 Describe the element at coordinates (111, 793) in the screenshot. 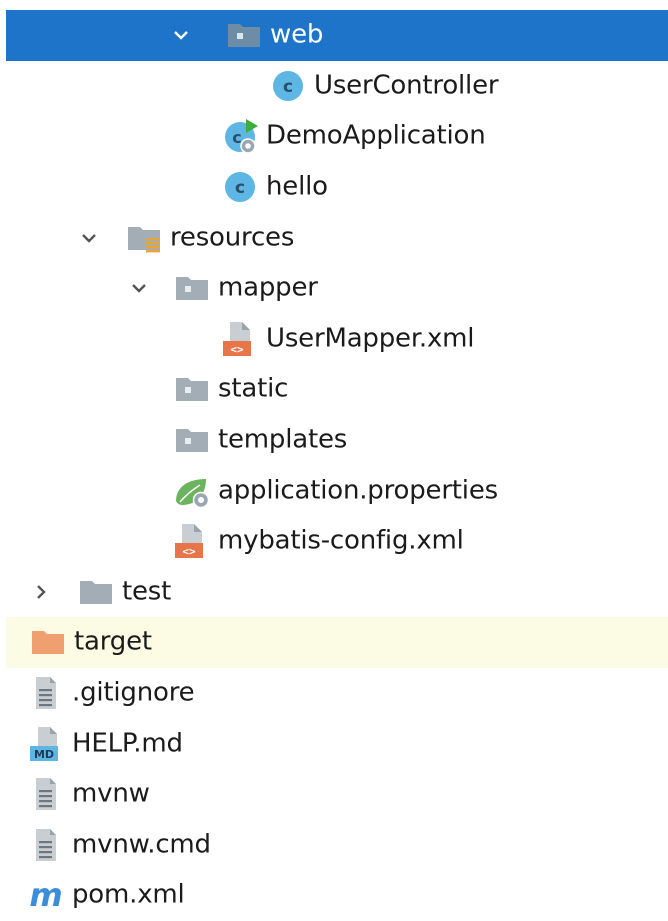

I see `tree-item-label: mvnw` at that location.